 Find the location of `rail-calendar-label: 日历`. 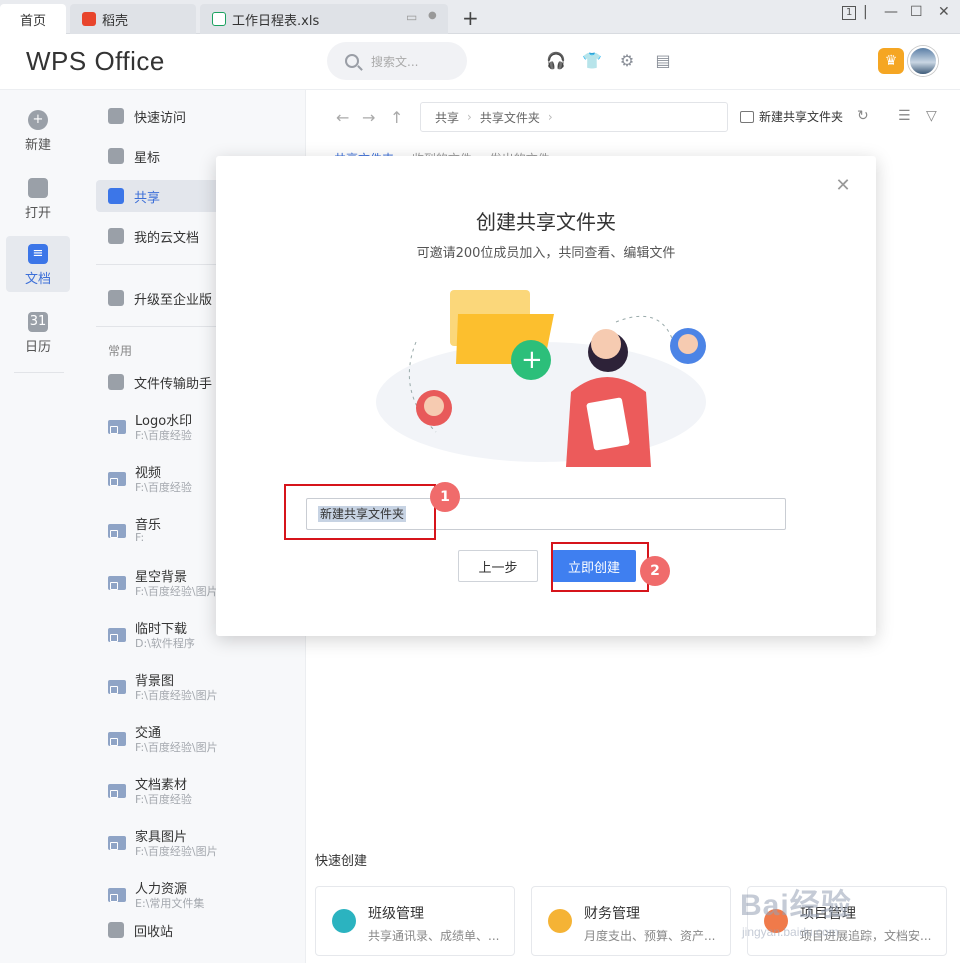

rail-calendar-label: 日历 is located at coordinates (37, 347).